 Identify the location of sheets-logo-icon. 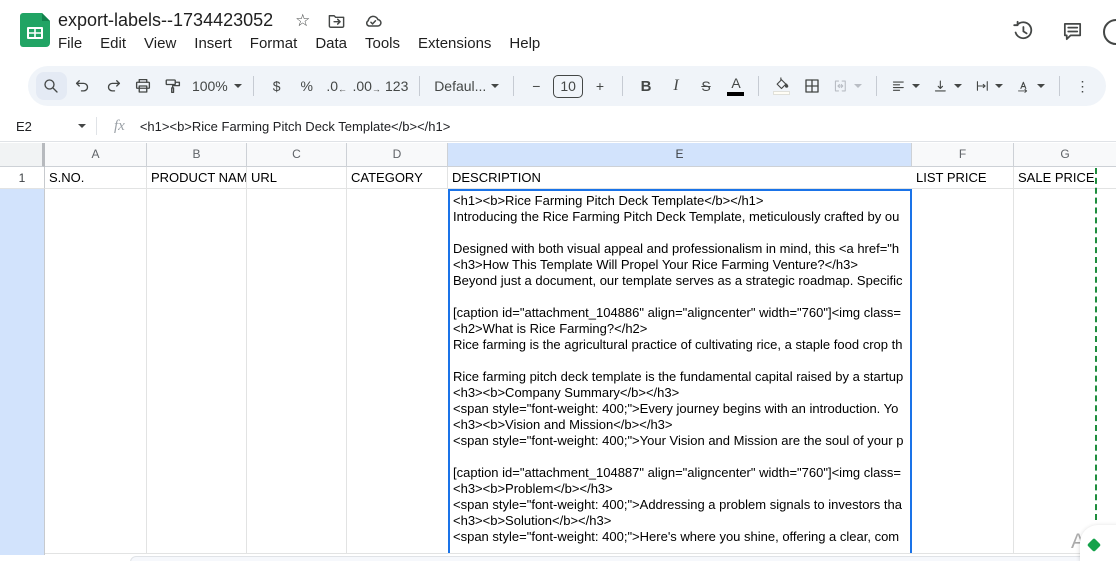
(35, 32).